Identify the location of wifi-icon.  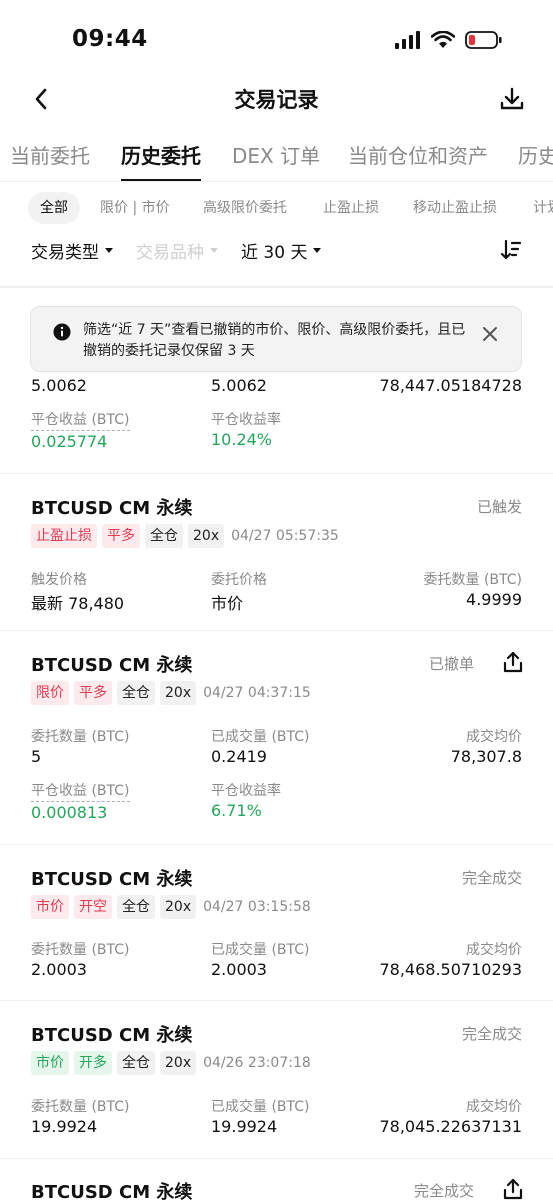
(443, 39).